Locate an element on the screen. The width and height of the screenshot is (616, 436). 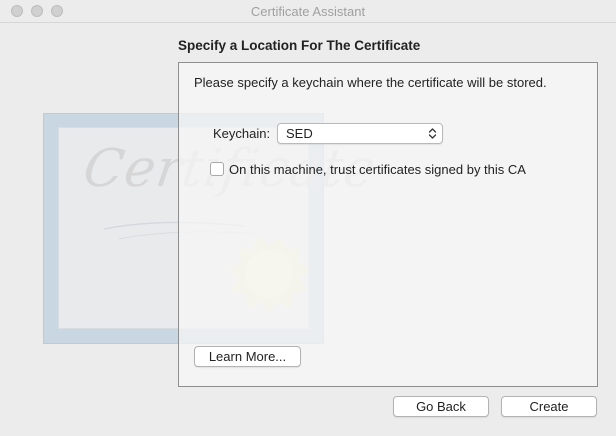
title-bar: Certificate Assistant is located at coordinates (308, 11).